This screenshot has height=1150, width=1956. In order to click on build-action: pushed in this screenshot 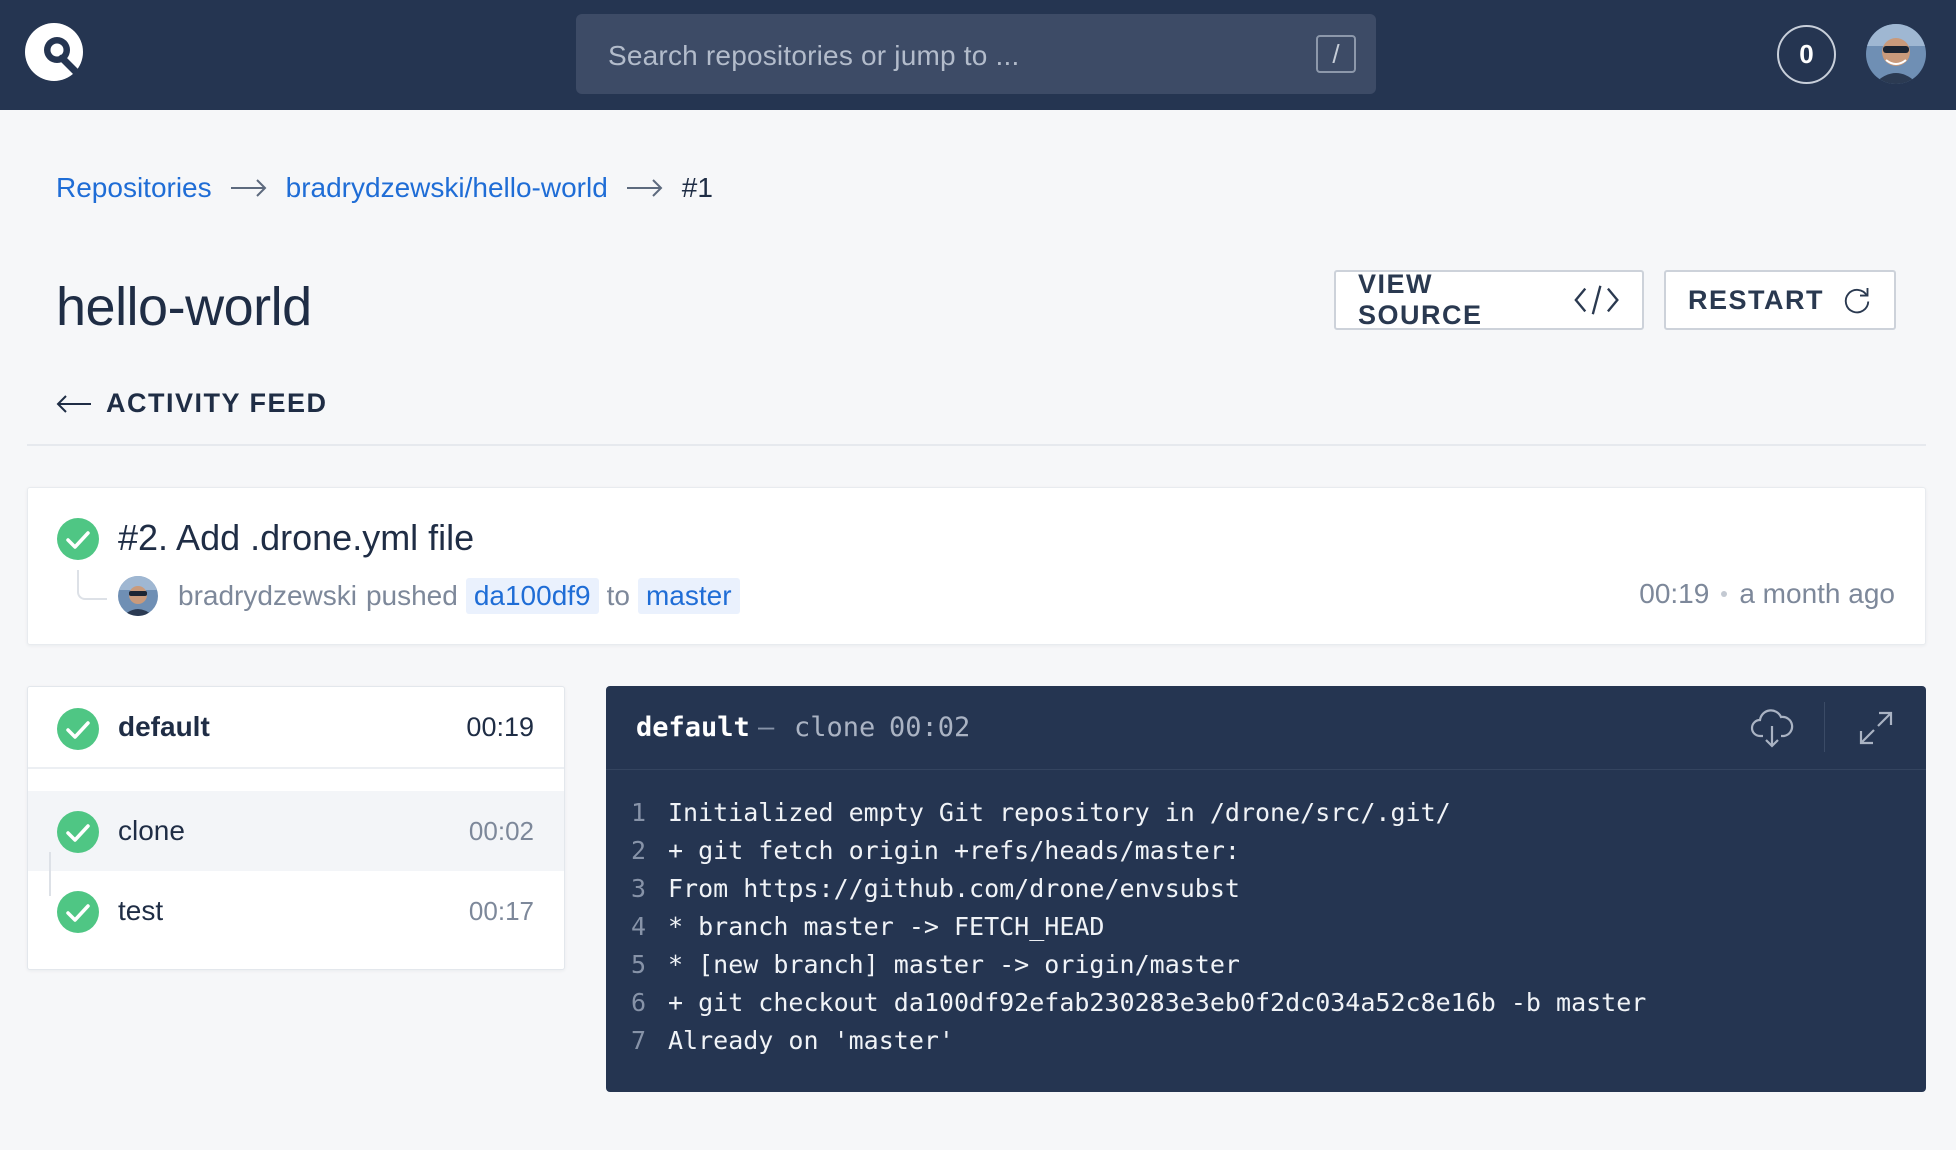, I will do `click(411, 595)`.